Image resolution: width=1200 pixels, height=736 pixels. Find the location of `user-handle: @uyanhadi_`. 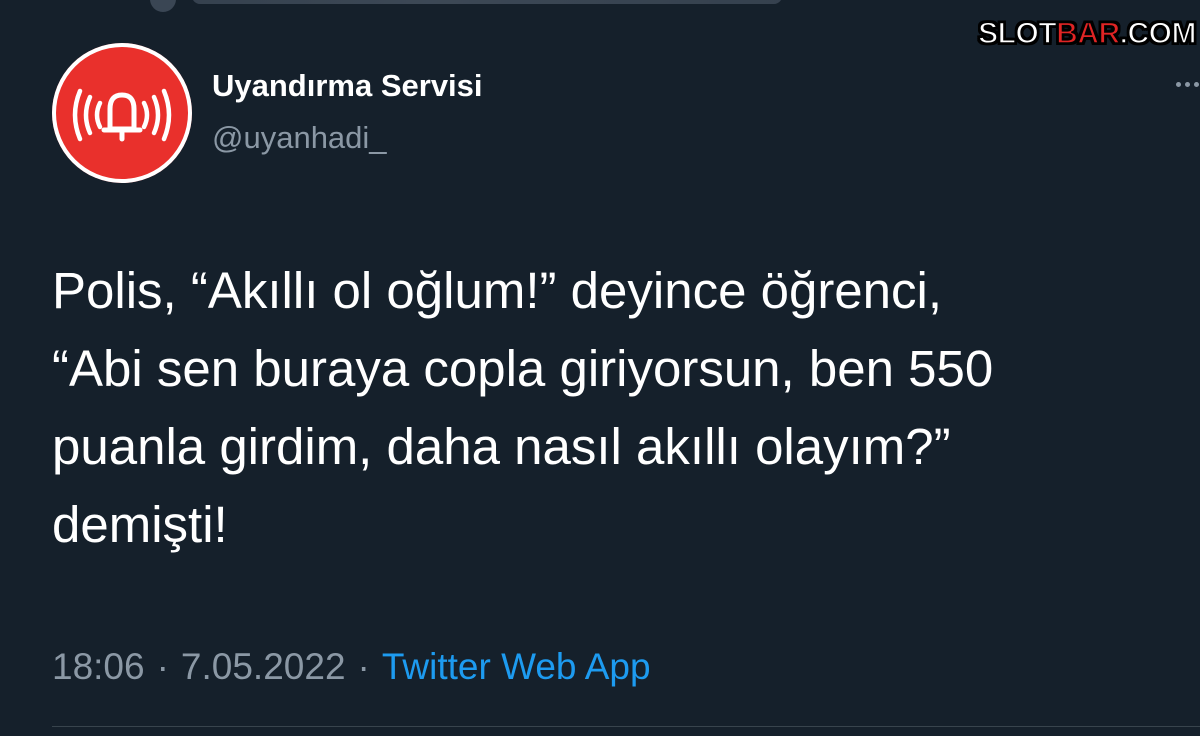

user-handle: @uyanhadi_ is located at coordinates (299, 138).